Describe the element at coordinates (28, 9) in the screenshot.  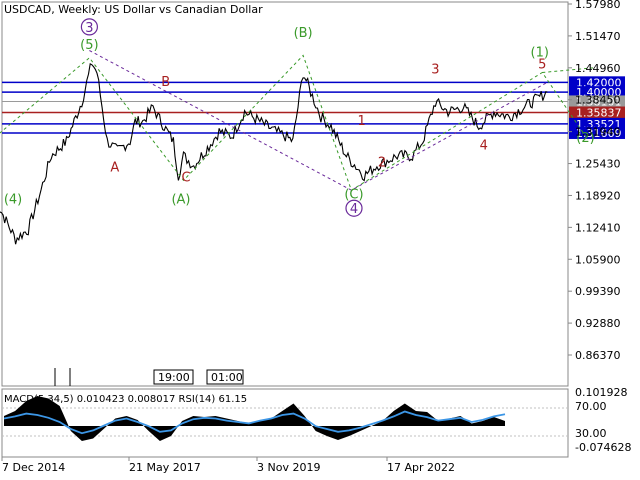
I see `symbol: USDCAD` at that location.